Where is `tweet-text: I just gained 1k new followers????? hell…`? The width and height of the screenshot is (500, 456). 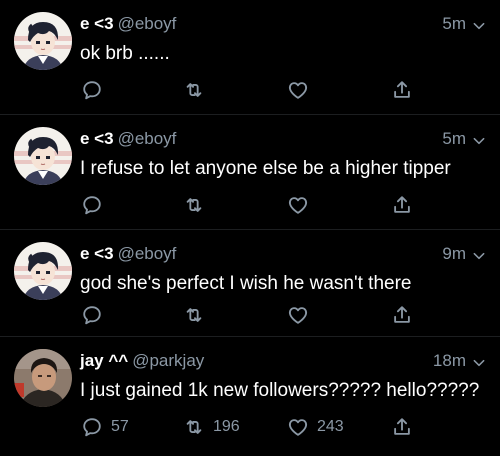 tweet-text: I just gained 1k new followers????? hell… is located at coordinates (280, 390).